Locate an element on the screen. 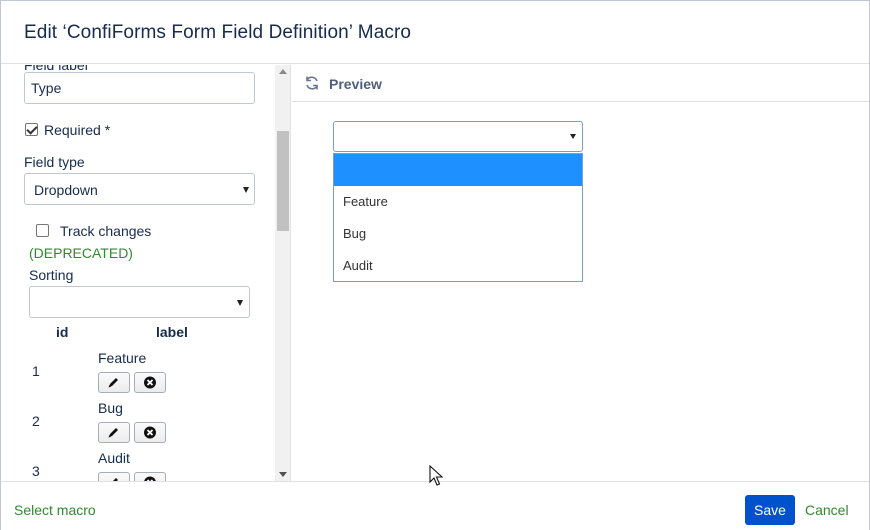  deprecated-label: (DEPRECATED) is located at coordinates (81, 253).